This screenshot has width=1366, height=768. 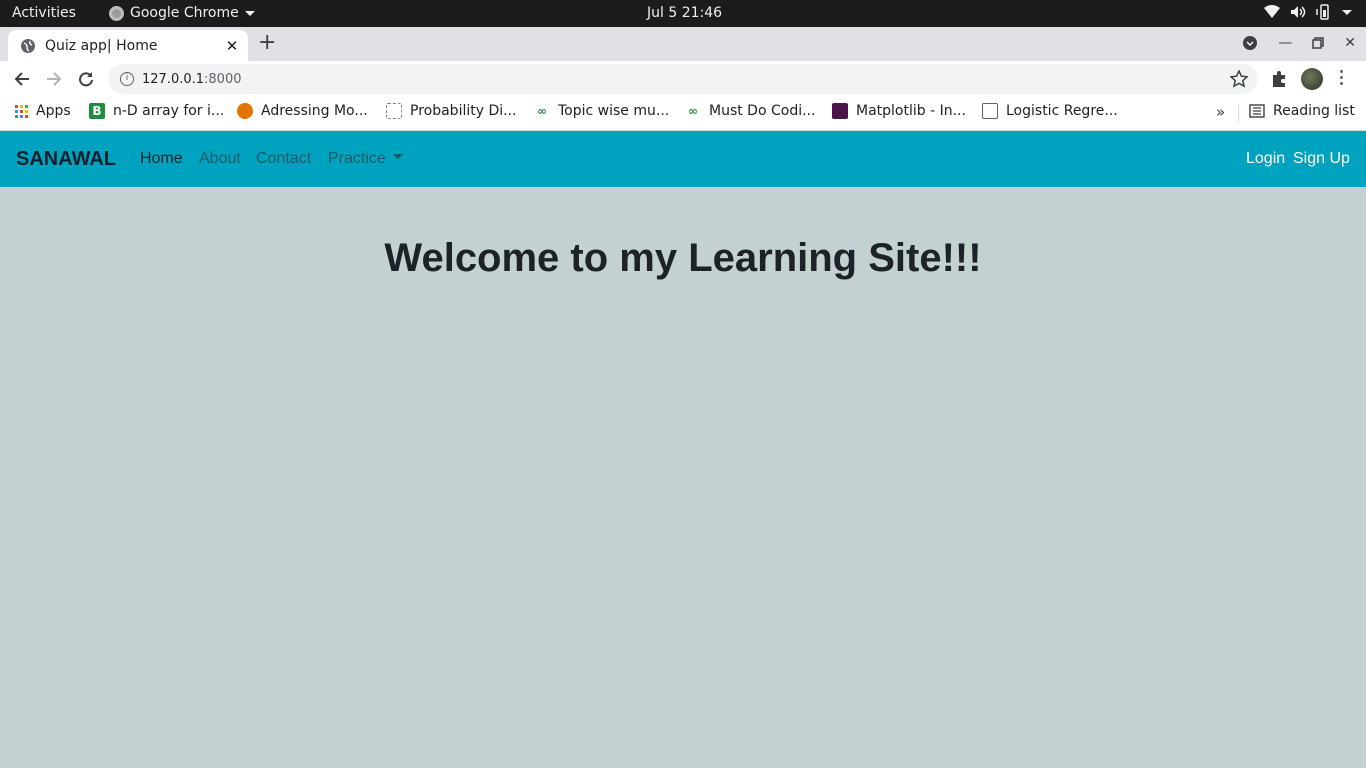 I want to click on app-menu: Google Chrome, so click(x=182, y=13).